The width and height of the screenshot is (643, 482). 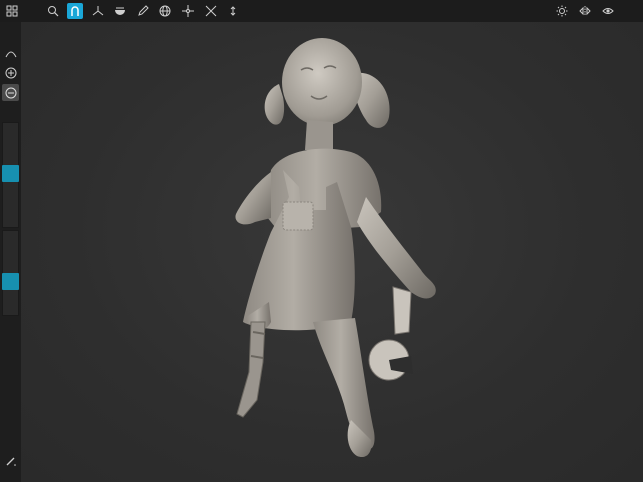 What do you see at coordinates (321, 11) in the screenshot?
I see `top-toolbar` at bounding box center [321, 11].